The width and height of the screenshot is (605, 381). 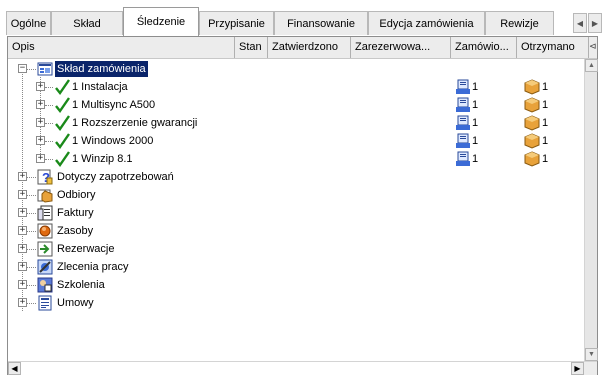 What do you see at coordinates (296, 123) in the screenshot?
I see `tree-row-child: + 1 Rozszerzenie gwarancji 1 1` at bounding box center [296, 123].